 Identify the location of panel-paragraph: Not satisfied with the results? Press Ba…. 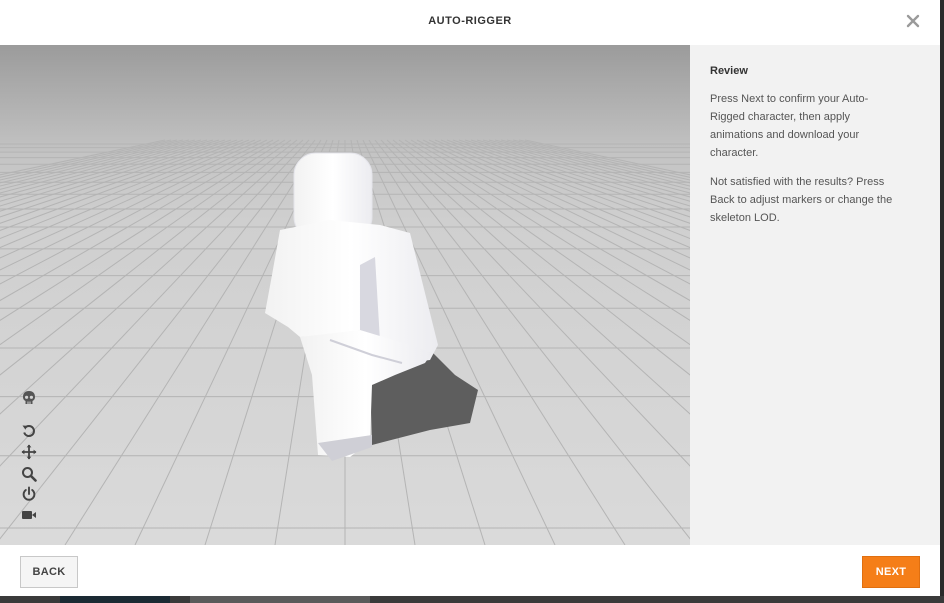
(801, 200).